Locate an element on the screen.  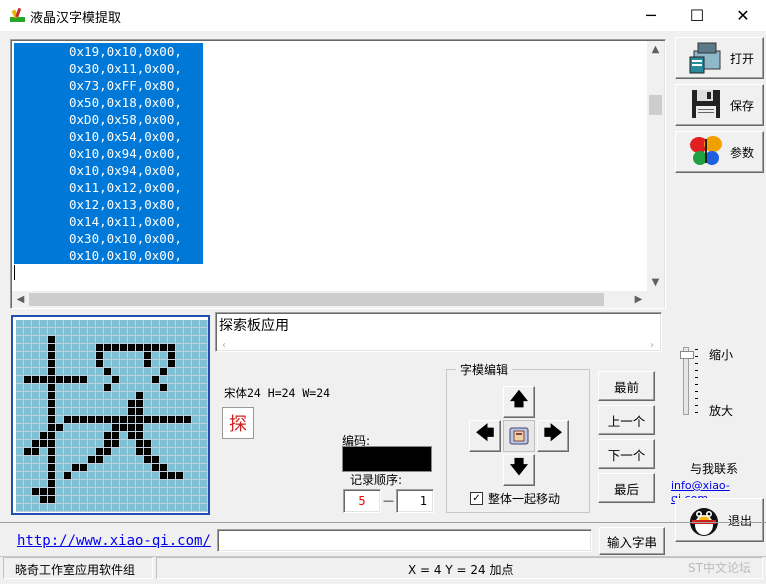
string-scroll-right-icon: › is located at coordinates (652, 345).